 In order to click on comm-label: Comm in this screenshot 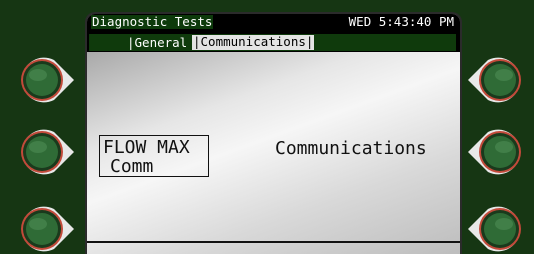, I will do `click(132, 166)`.